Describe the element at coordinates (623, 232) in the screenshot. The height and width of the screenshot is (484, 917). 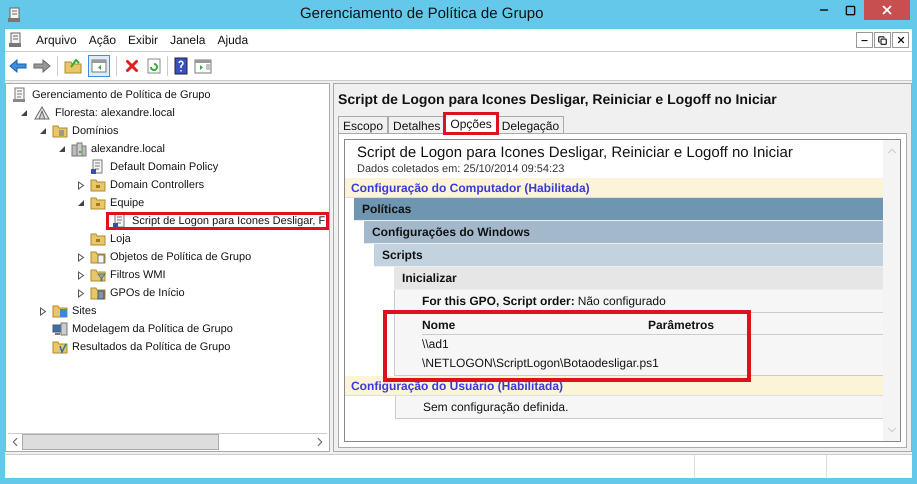
I see `group-heading: Configurações do Windows` at that location.